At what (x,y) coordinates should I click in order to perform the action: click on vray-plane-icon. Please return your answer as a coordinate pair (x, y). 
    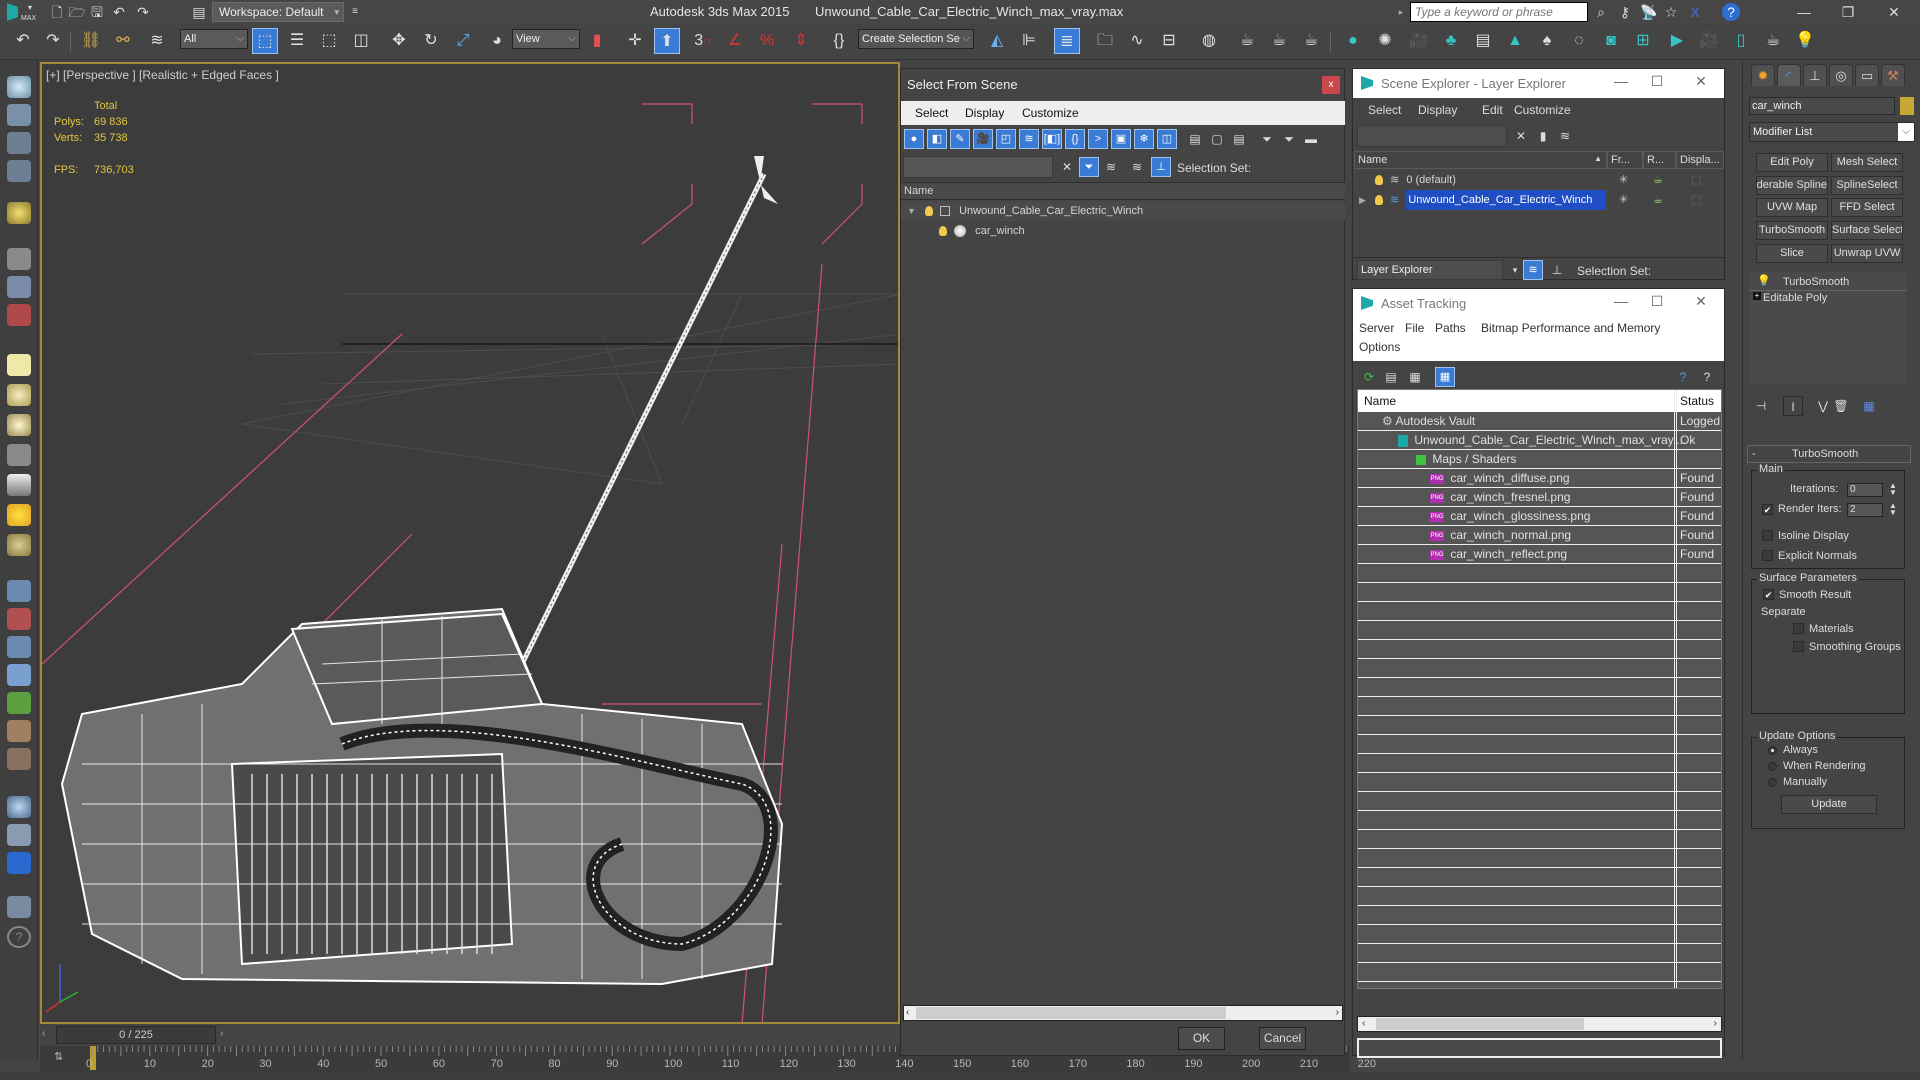
    Looking at the image, I should click on (19, 591).